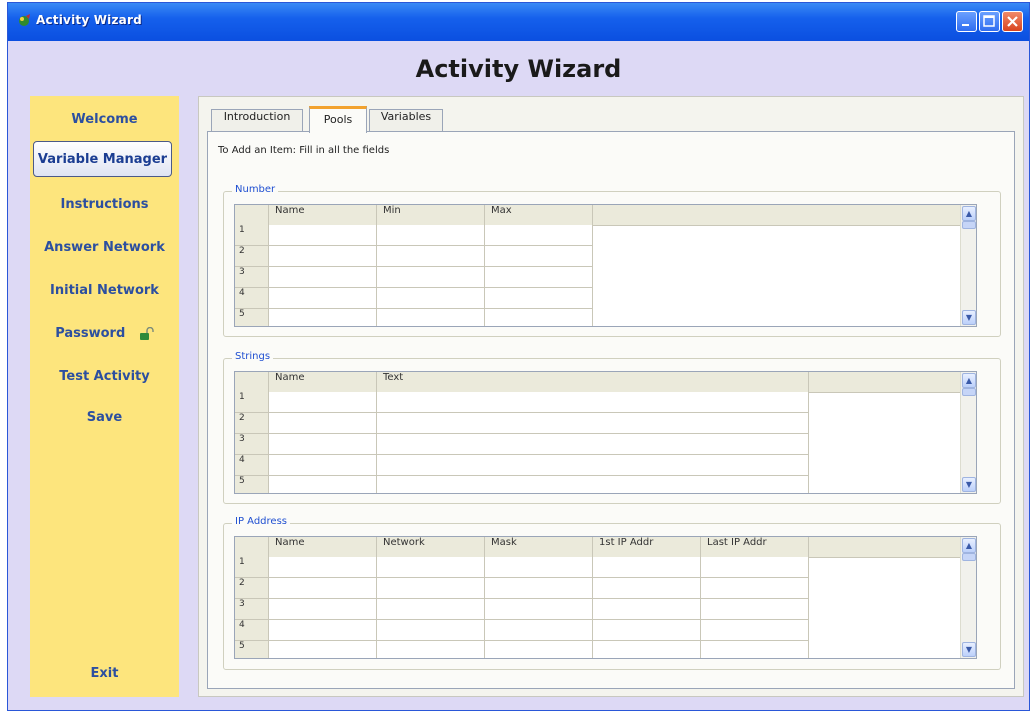  What do you see at coordinates (593, 382) in the screenshot?
I see `column-header: Text` at bounding box center [593, 382].